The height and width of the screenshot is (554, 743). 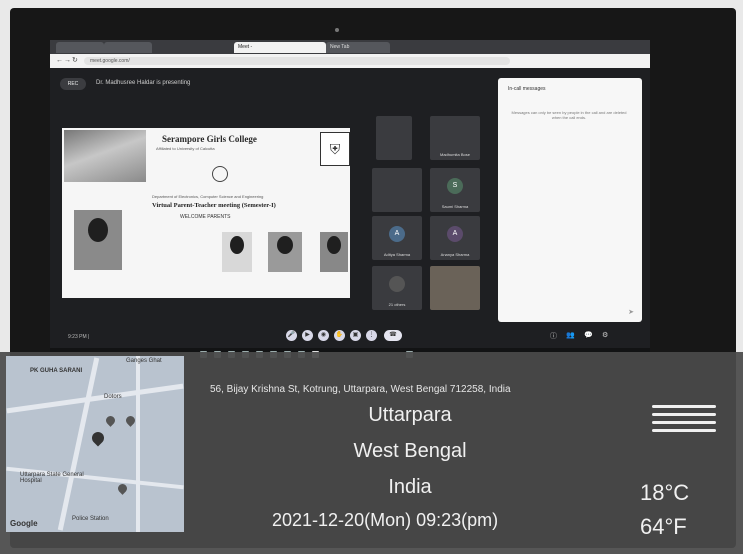 I want to click on people-icon: 👥, so click(x=570, y=335).